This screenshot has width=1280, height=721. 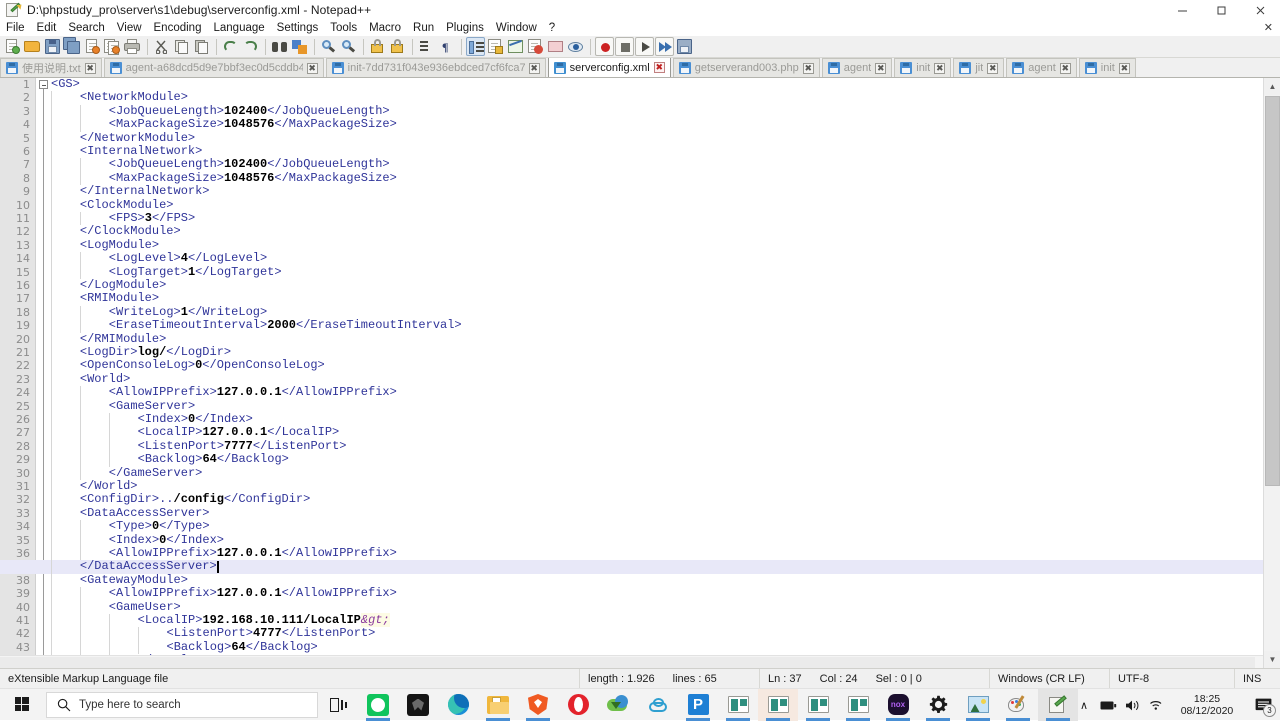 What do you see at coordinates (657, 339) in the screenshot?
I see `code-line: </RMIModule>` at bounding box center [657, 339].